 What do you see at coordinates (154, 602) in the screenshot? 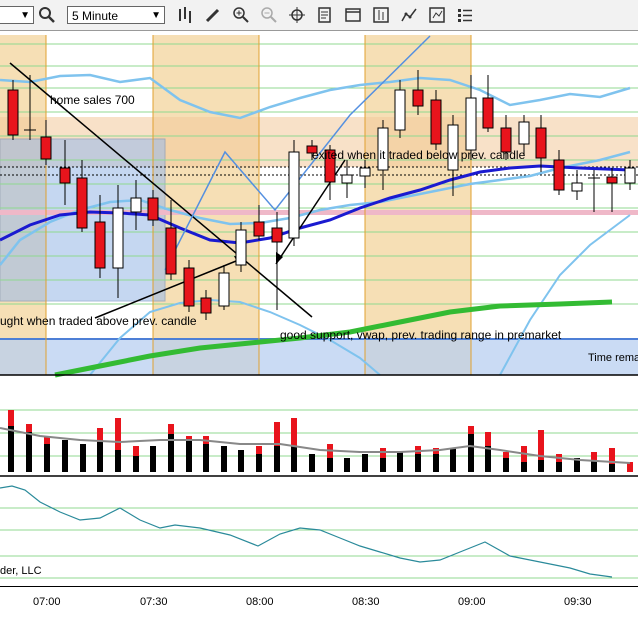
I see `time-tick: 07:30` at bounding box center [154, 602].